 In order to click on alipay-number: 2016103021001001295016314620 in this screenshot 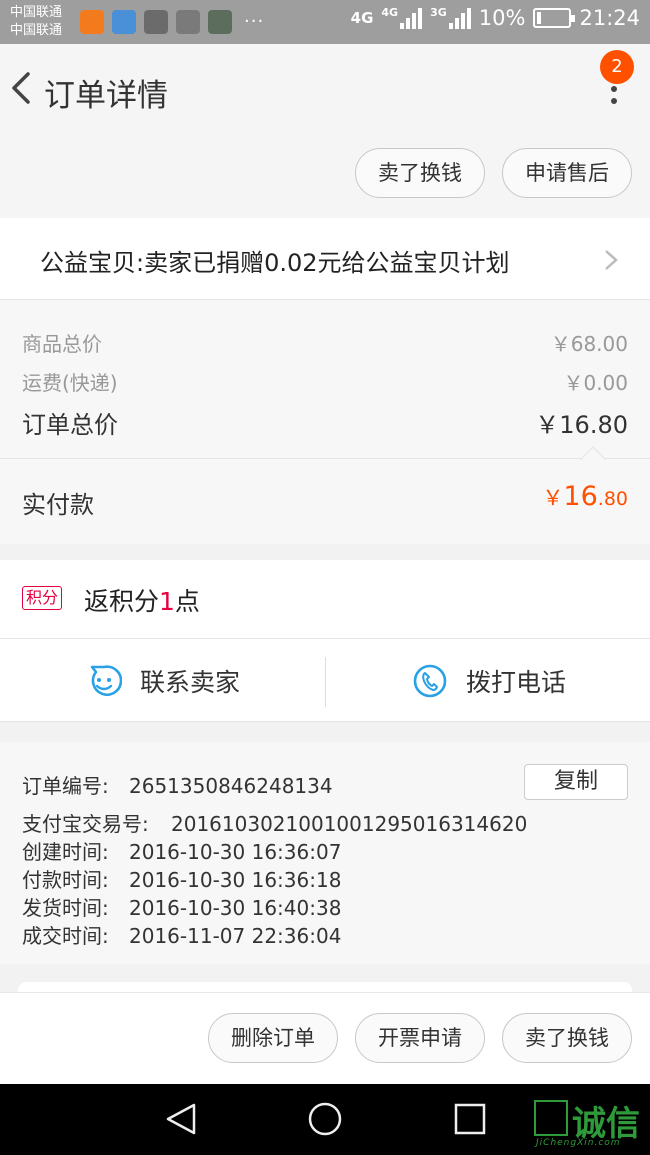, I will do `click(349, 824)`.